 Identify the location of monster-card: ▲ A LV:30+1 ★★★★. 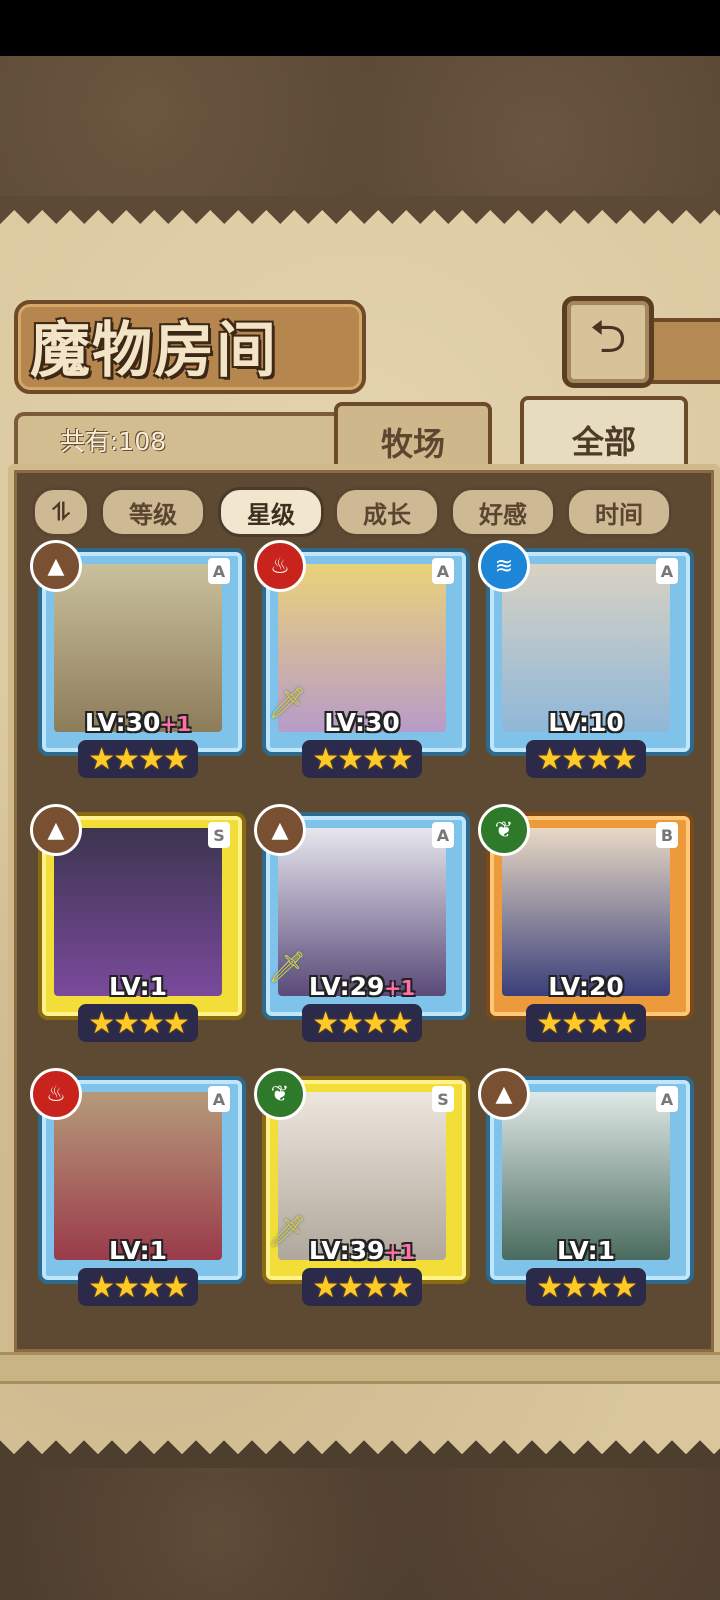
(138, 659).